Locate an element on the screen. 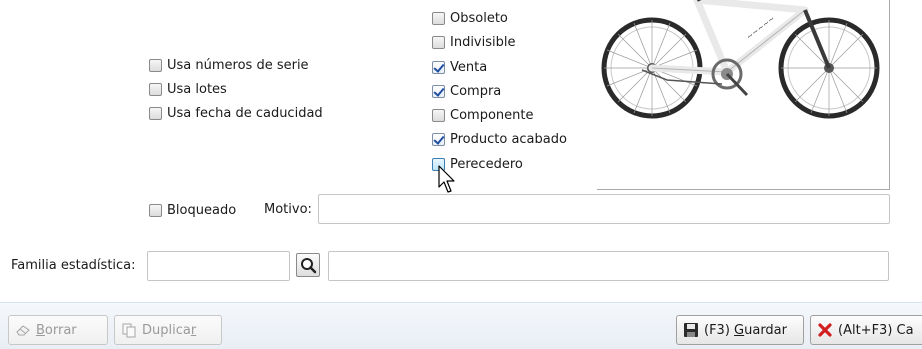 Image resolution: width=922 pixels, height=349 pixels. save-label: (F3) Guardar is located at coordinates (745, 330).